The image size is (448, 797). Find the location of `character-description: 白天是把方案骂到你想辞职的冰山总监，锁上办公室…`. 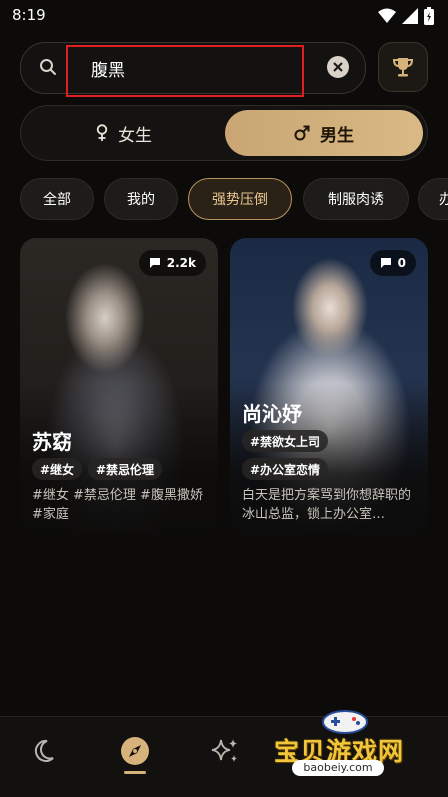

character-description: 白天是把方案骂到你想辞职的冰山总监，锁上办公室… is located at coordinates (327, 505).